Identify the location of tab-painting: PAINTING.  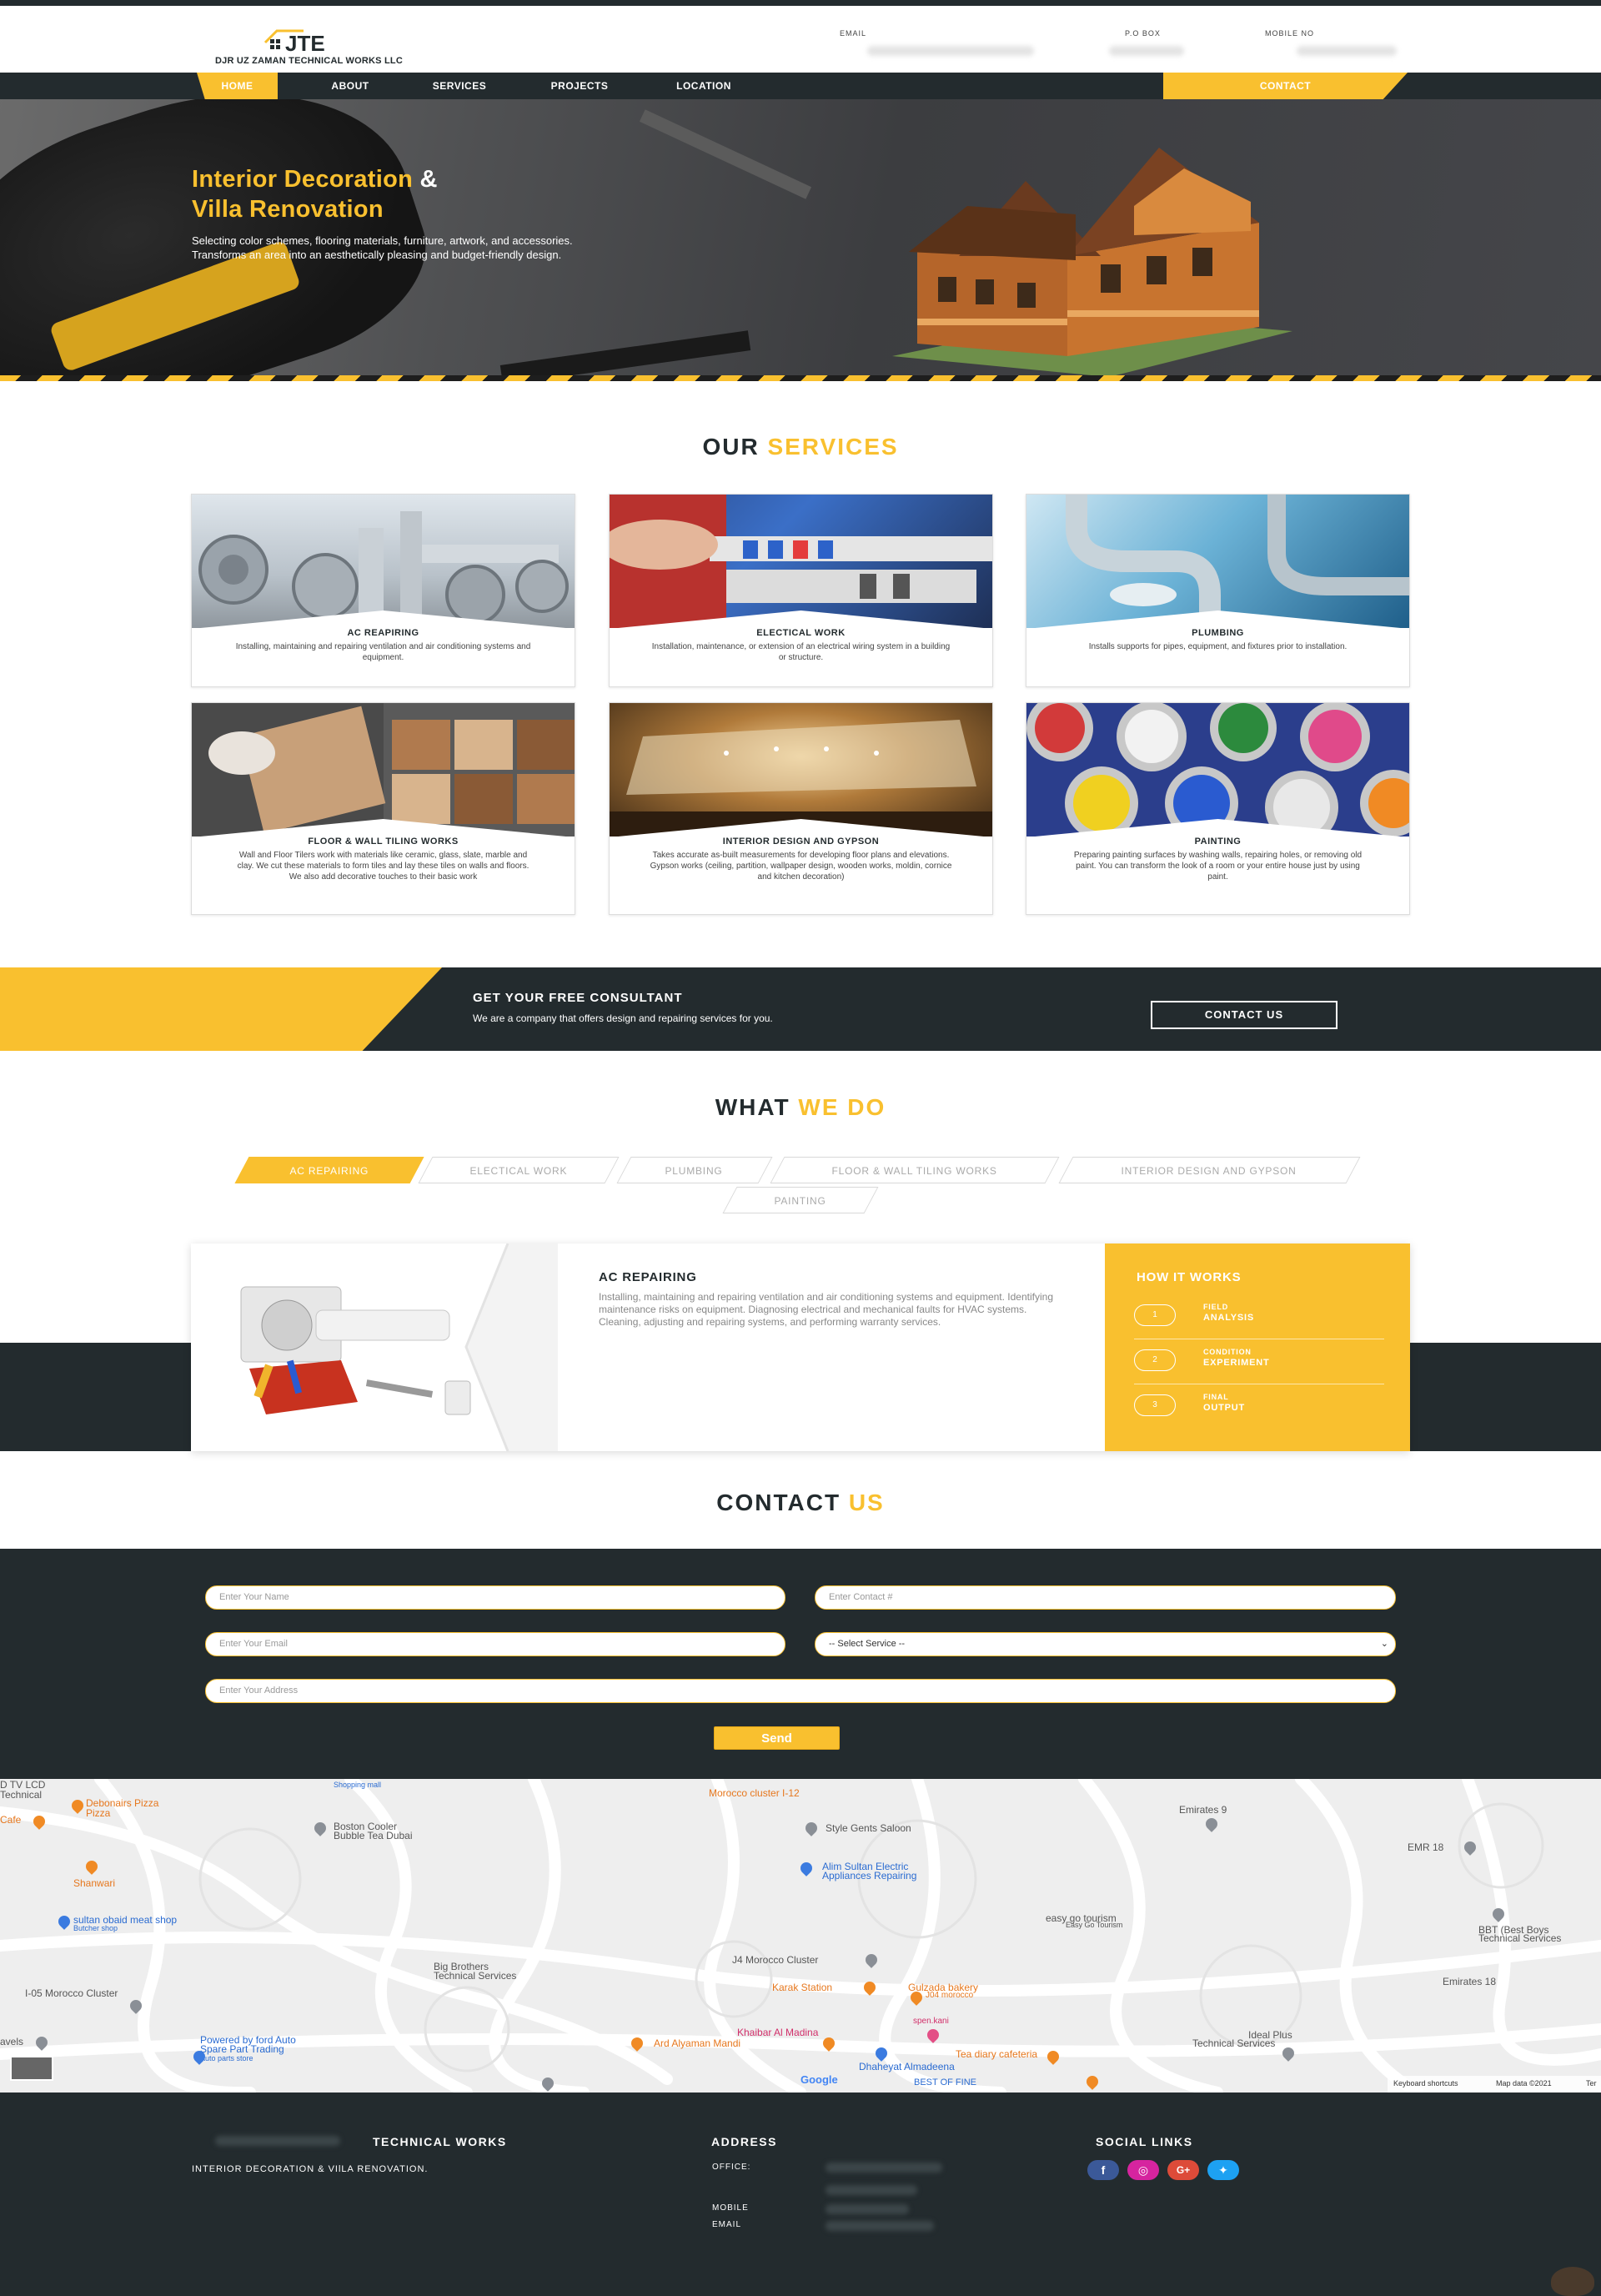
(800, 1200).